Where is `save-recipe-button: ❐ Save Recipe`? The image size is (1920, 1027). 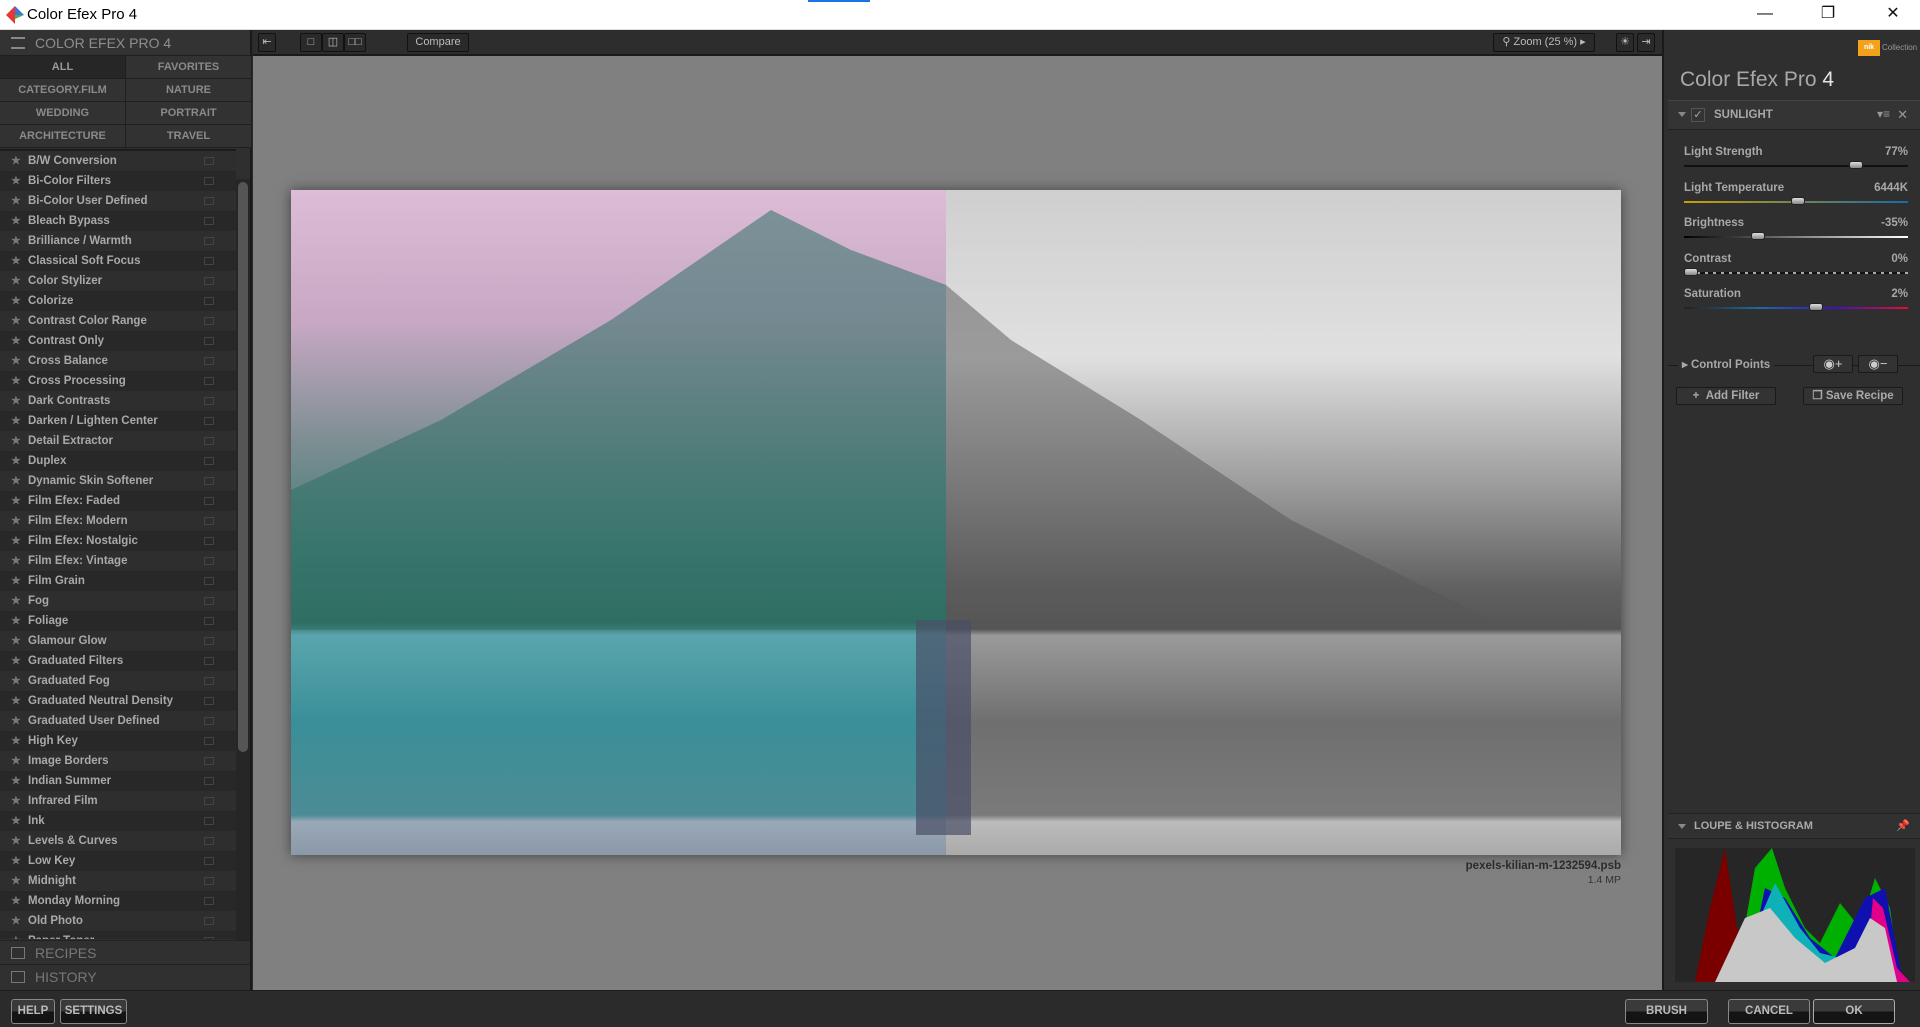
save-recipe-button: ❐ Save Recipe is located at coordinates (1853, 396).